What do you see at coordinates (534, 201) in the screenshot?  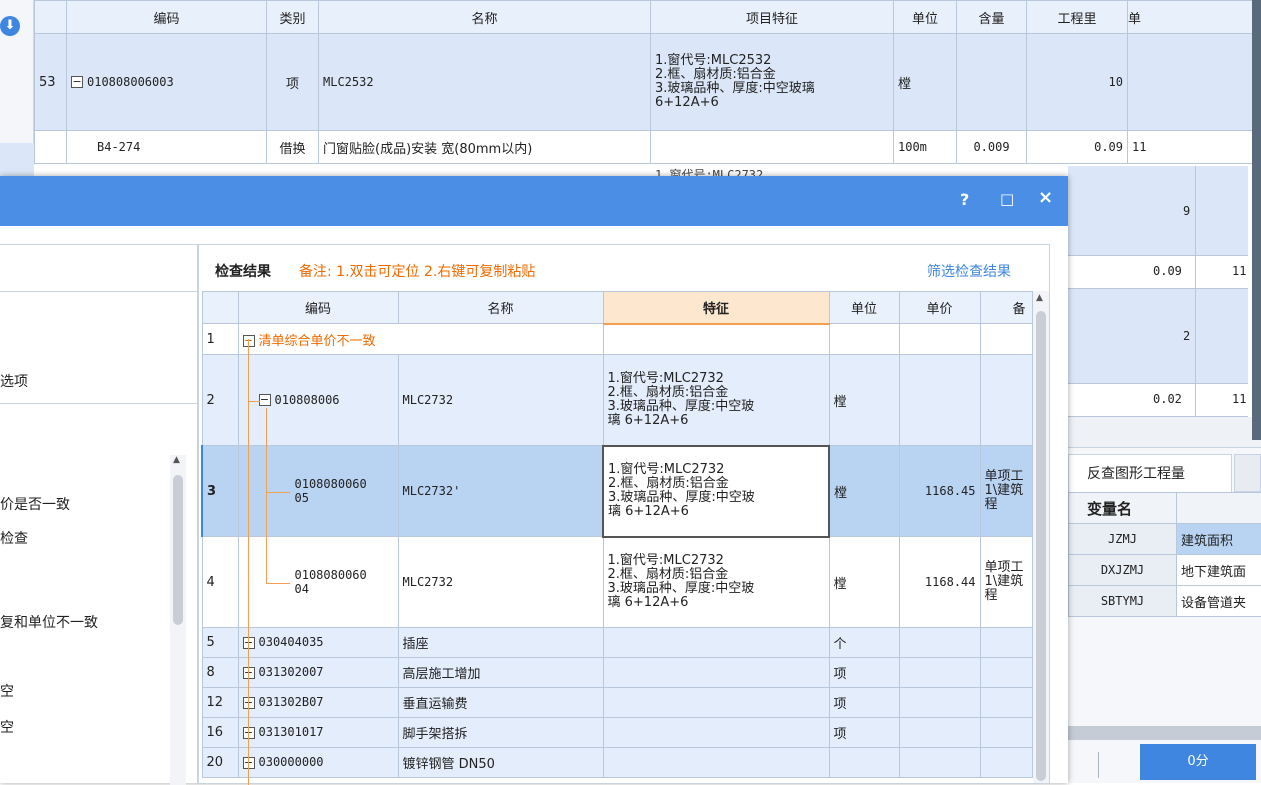 I see `dialog-titlebar: ? □ ×` at bounding box center [534, 201].